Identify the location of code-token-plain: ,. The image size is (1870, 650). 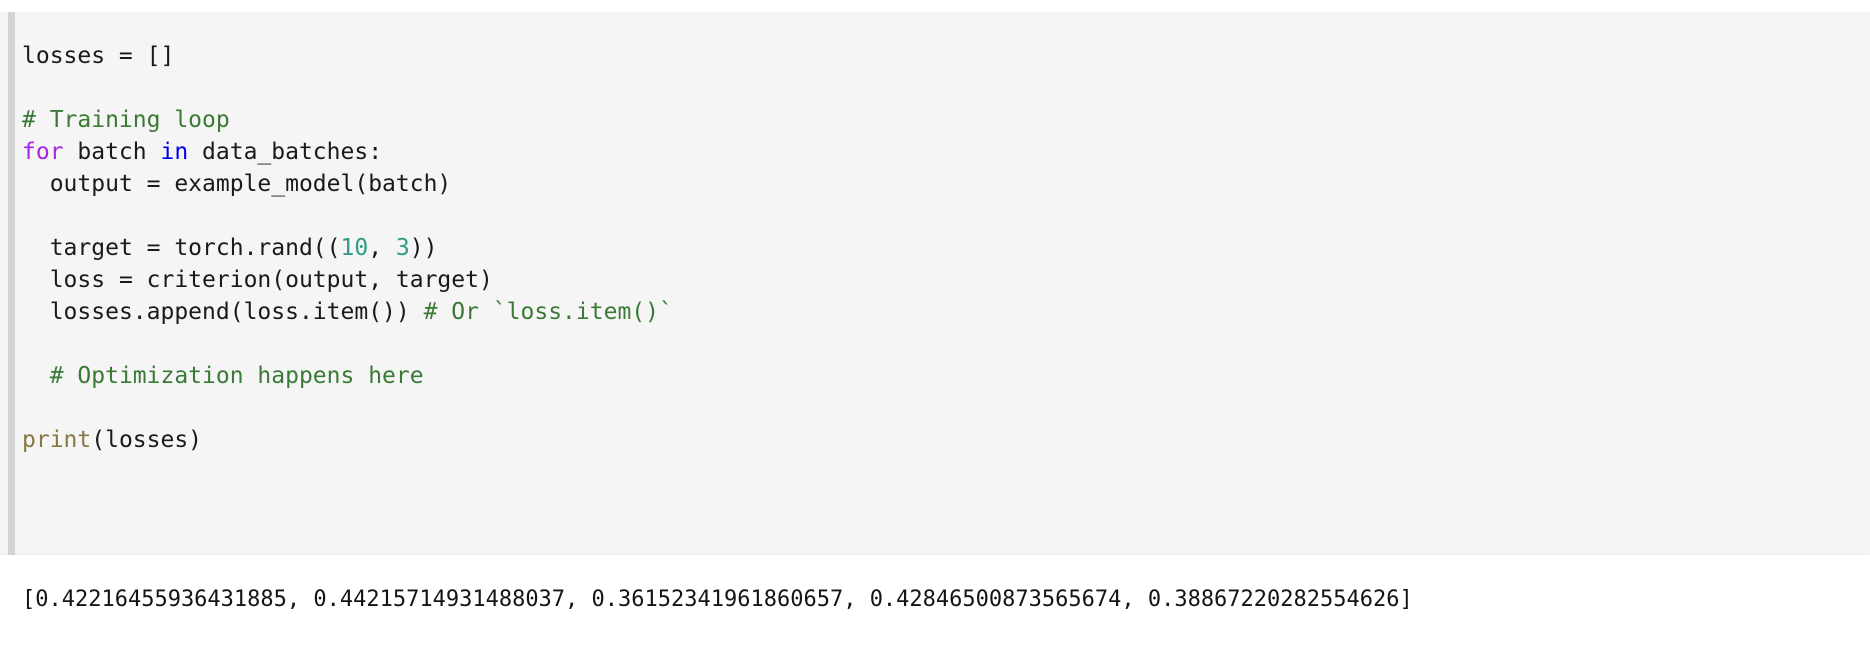
(382, 248).